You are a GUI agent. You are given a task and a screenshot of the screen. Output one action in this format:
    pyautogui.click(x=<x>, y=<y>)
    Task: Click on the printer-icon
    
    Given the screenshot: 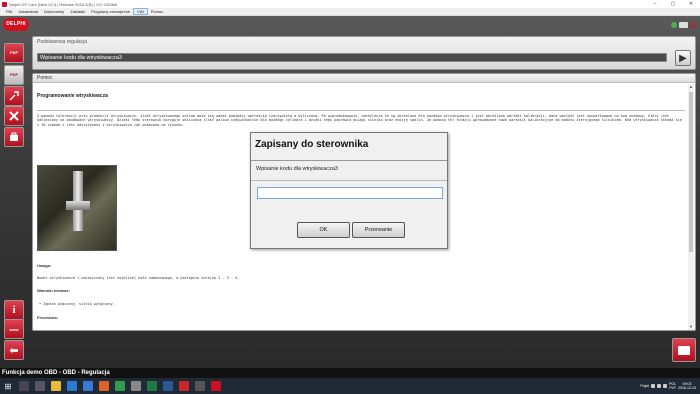 What is the action you would take?
    pyautogui.click(x=684, y=350)
    